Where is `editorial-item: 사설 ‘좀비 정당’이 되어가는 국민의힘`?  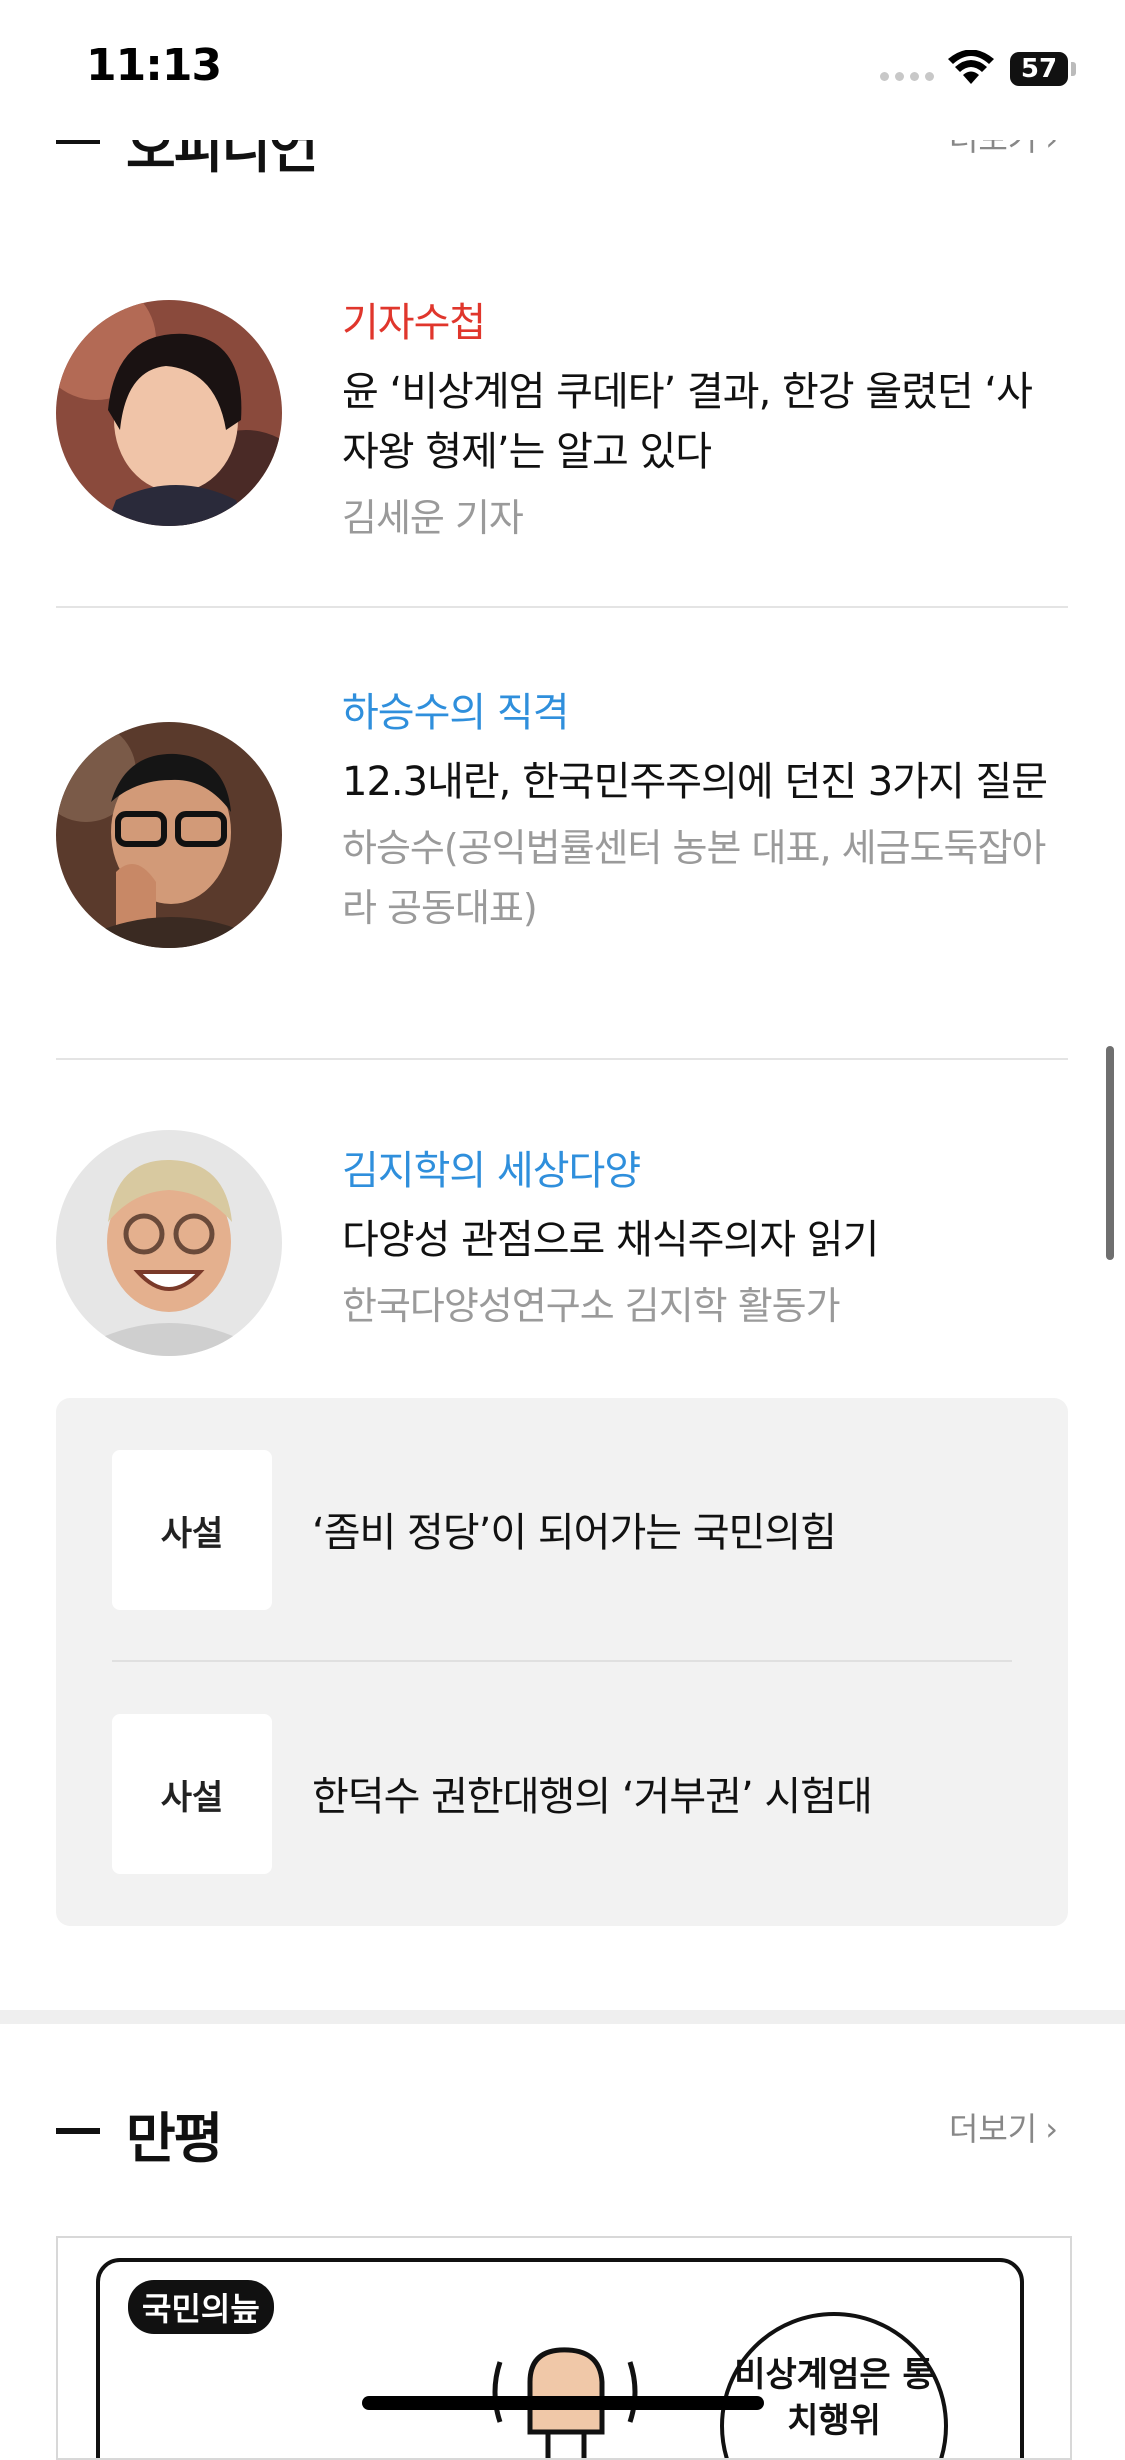
editorial-item: 사설 ‘좀비 정당’이 되어가는 국민의힘 is located at coordinates (562, 1530).